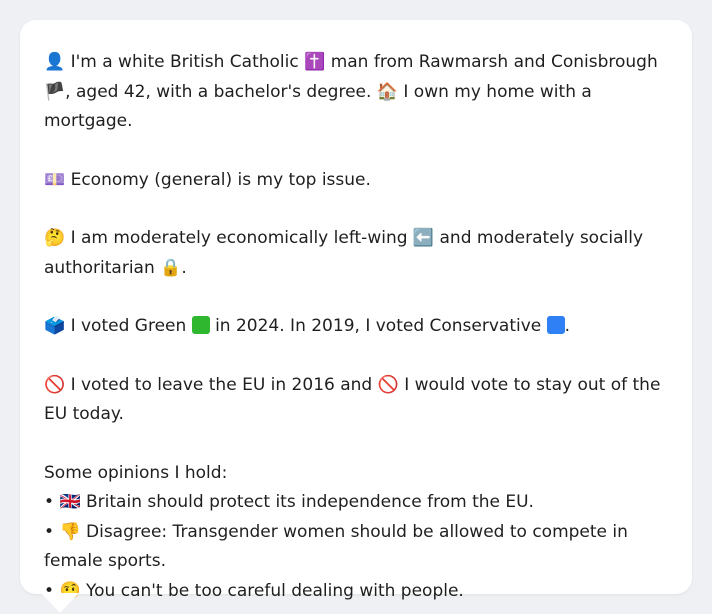 The height and width of the screenshot is (614, 712). Describe the element at coordinates (60, 603) in the screenshot. I see `speech-bubble-tail` at that location.